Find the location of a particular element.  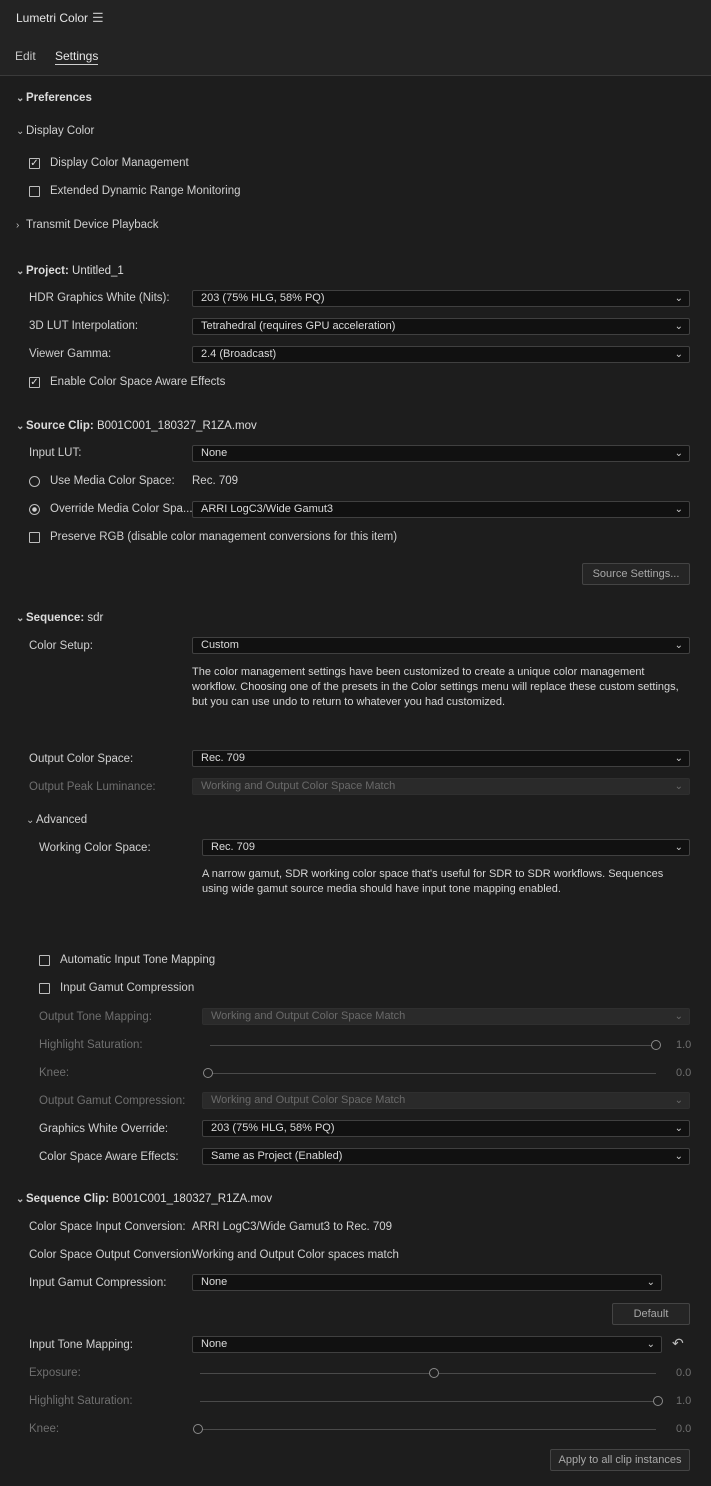

lut-interp-value: Tetrahedral (requires GPU acceleration) is located at coordinates (298, 326).